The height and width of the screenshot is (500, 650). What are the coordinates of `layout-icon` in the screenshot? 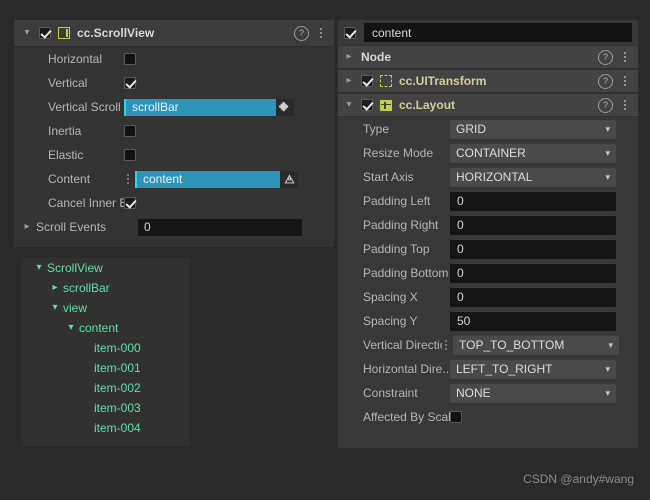 It's located at (386, 105).